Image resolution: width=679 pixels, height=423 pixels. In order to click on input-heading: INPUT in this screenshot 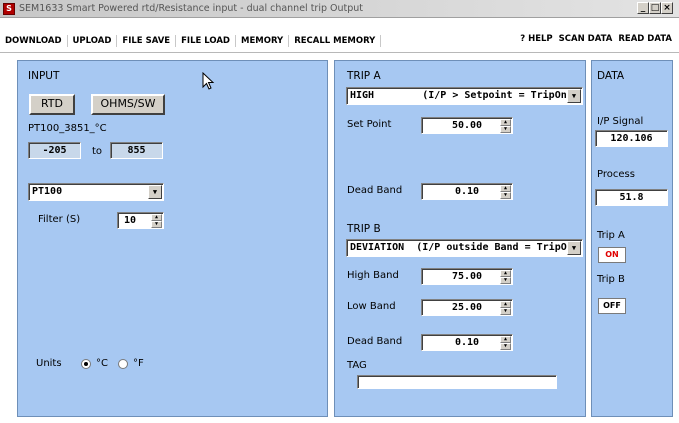, I will do `click(44, 76)`.